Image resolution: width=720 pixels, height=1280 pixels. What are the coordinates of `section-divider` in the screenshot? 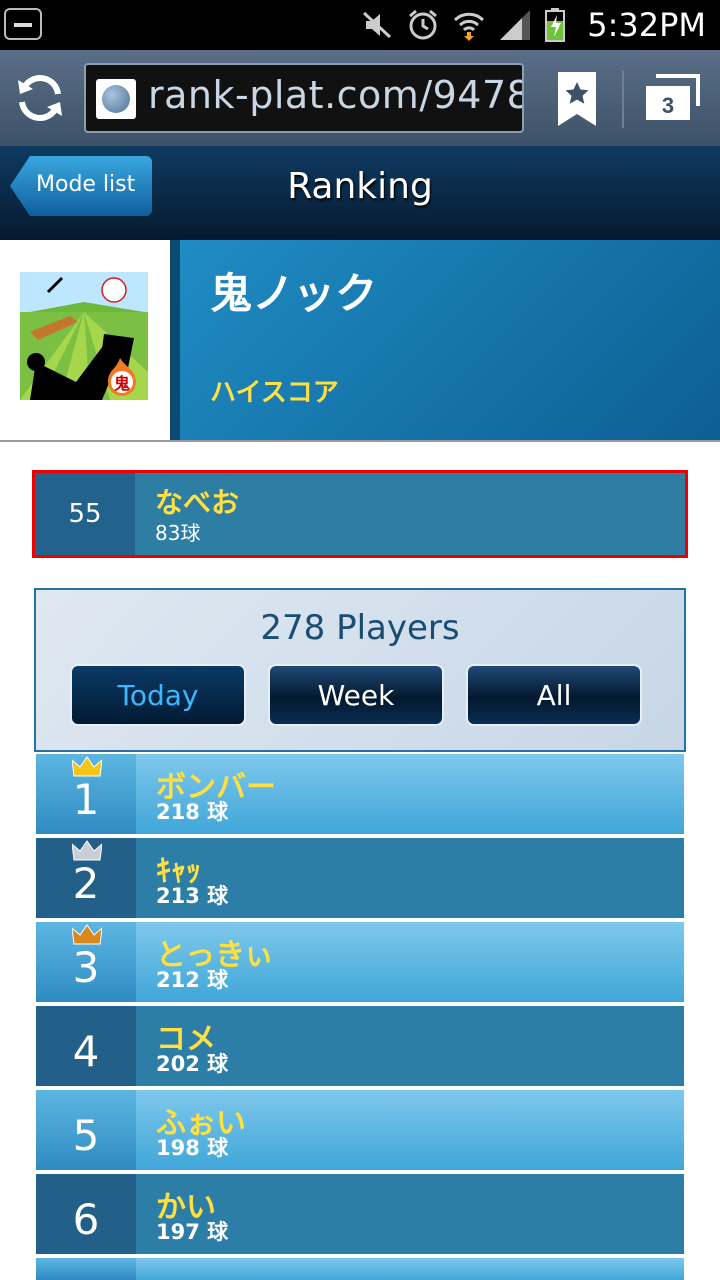 It's located at (360, 441).